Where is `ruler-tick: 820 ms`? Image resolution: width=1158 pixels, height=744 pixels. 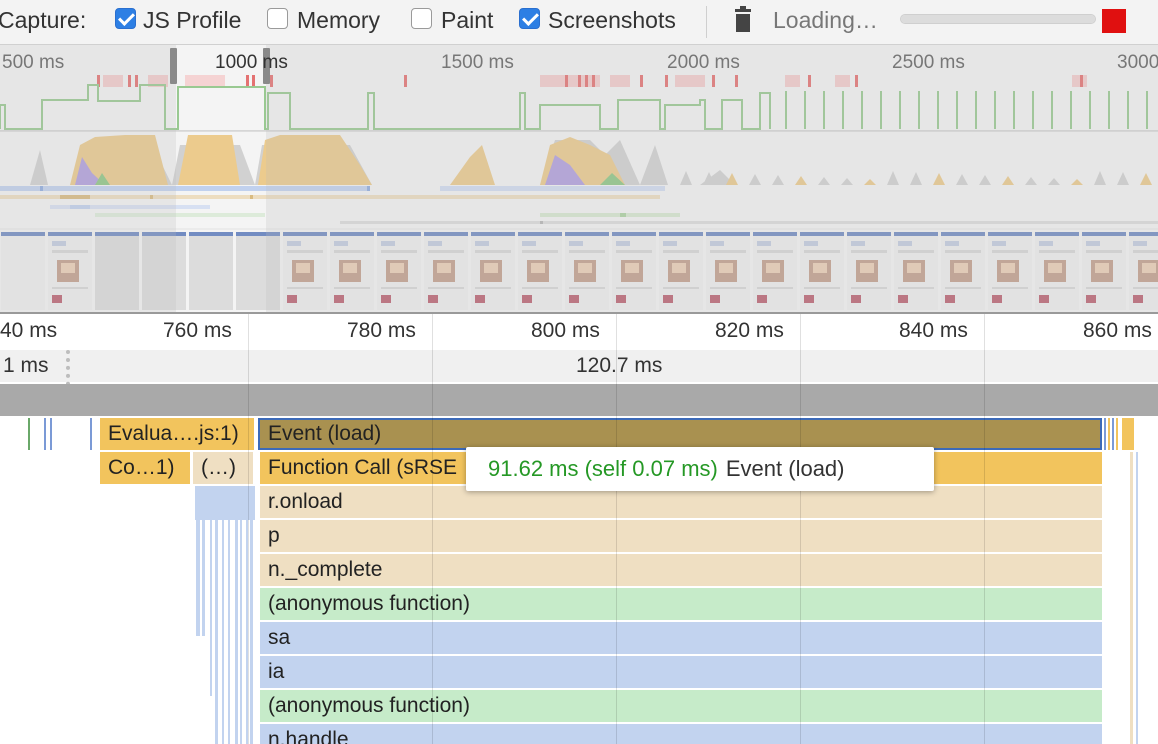
ruler-tick: 820 ms is located at coordinates (749, 330).